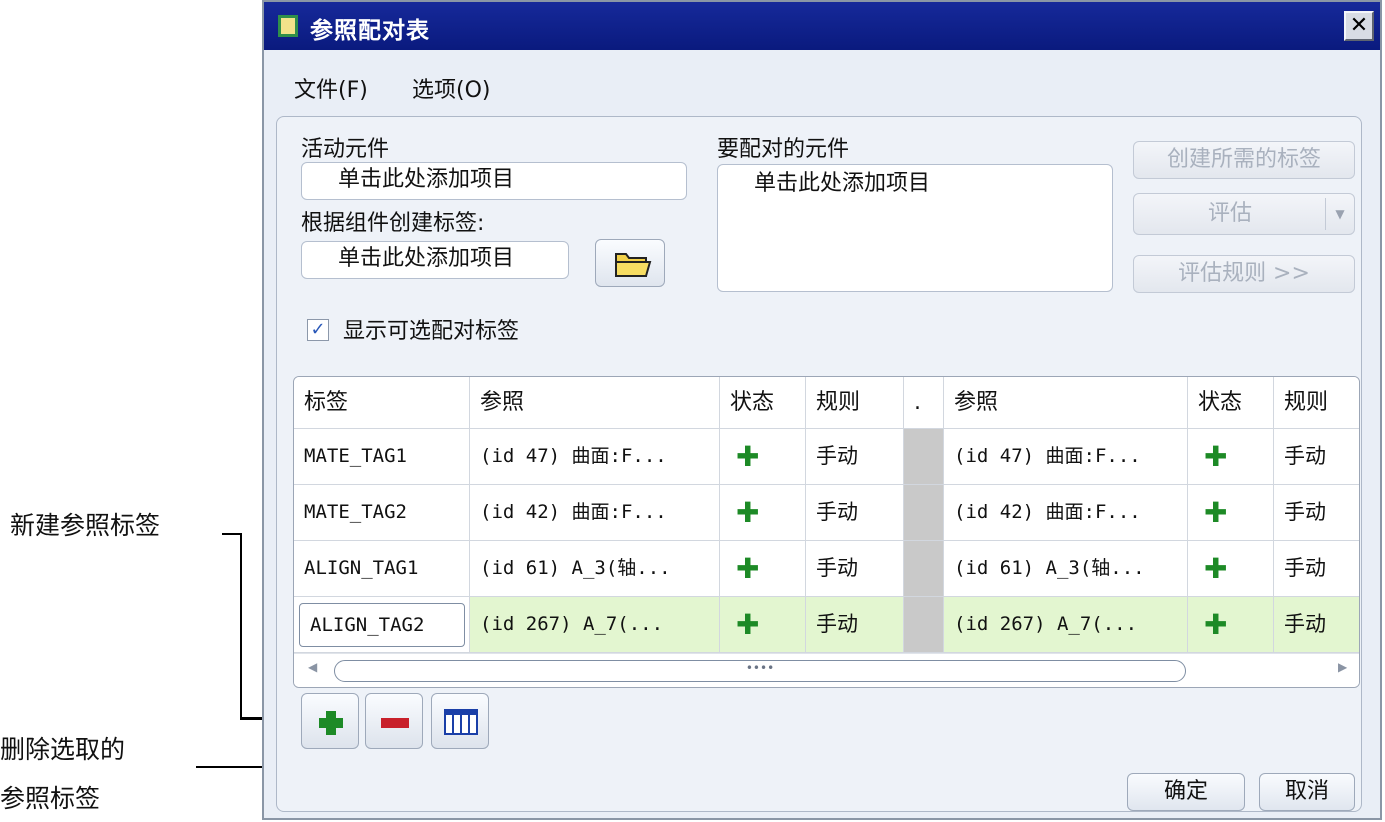 The height and width of the screenshot is (822, 1385). I want to click on menu-bar: 文件(F) 选项(O), so click(822, 82).